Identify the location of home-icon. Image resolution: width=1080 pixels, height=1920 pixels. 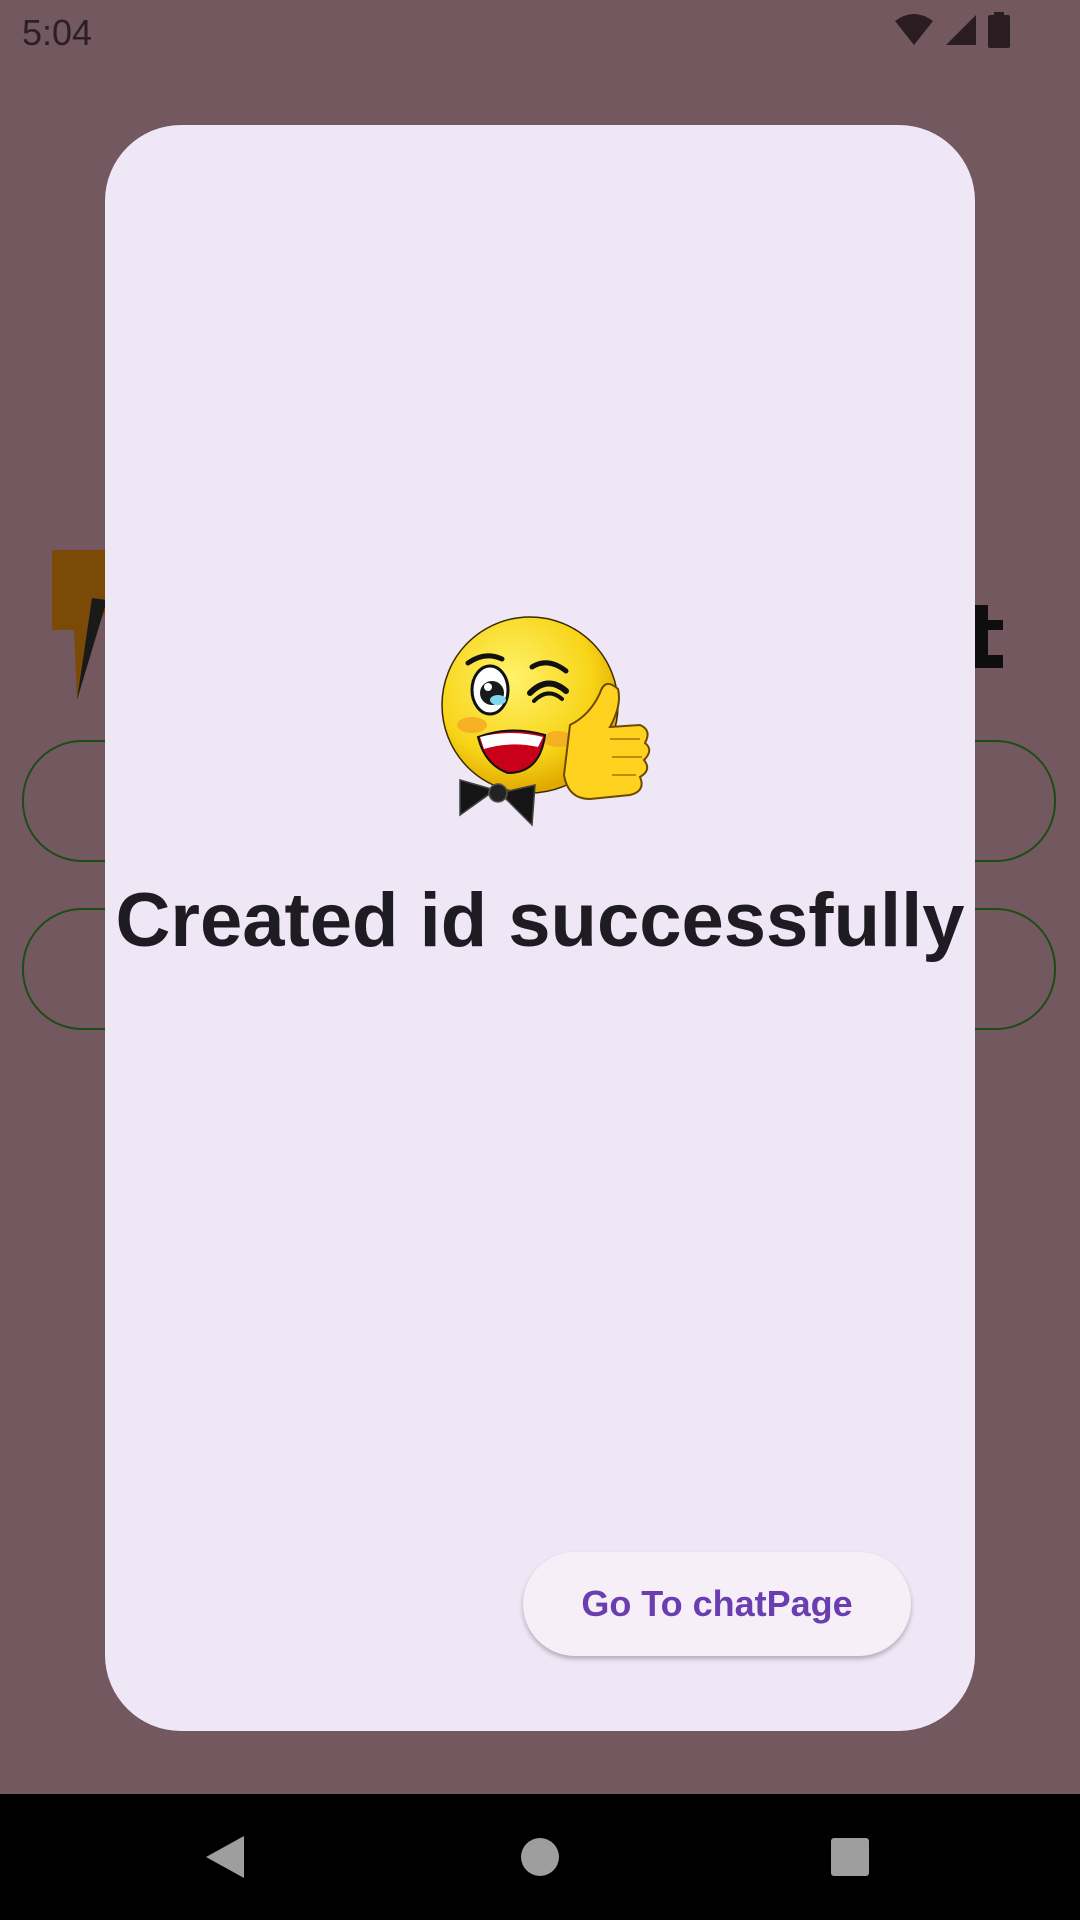
(540, 1857).